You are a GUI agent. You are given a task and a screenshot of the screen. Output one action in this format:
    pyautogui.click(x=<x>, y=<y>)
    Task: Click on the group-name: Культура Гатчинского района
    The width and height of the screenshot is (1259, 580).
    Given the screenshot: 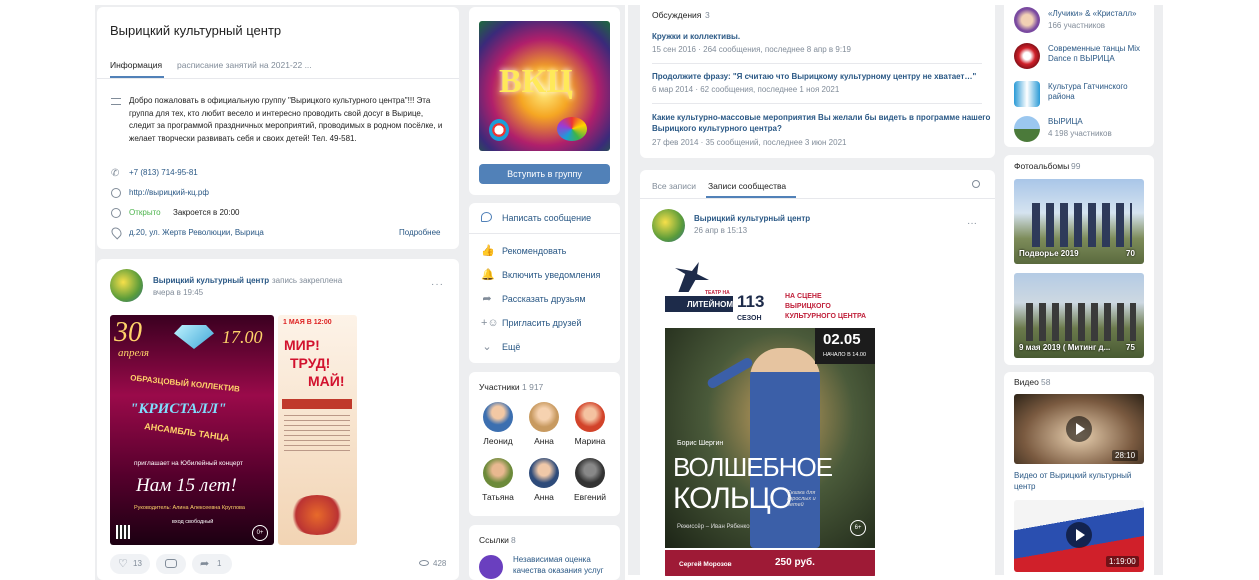 What is the action you would take?
    pyautogui.click(x=1098, y=92)
    